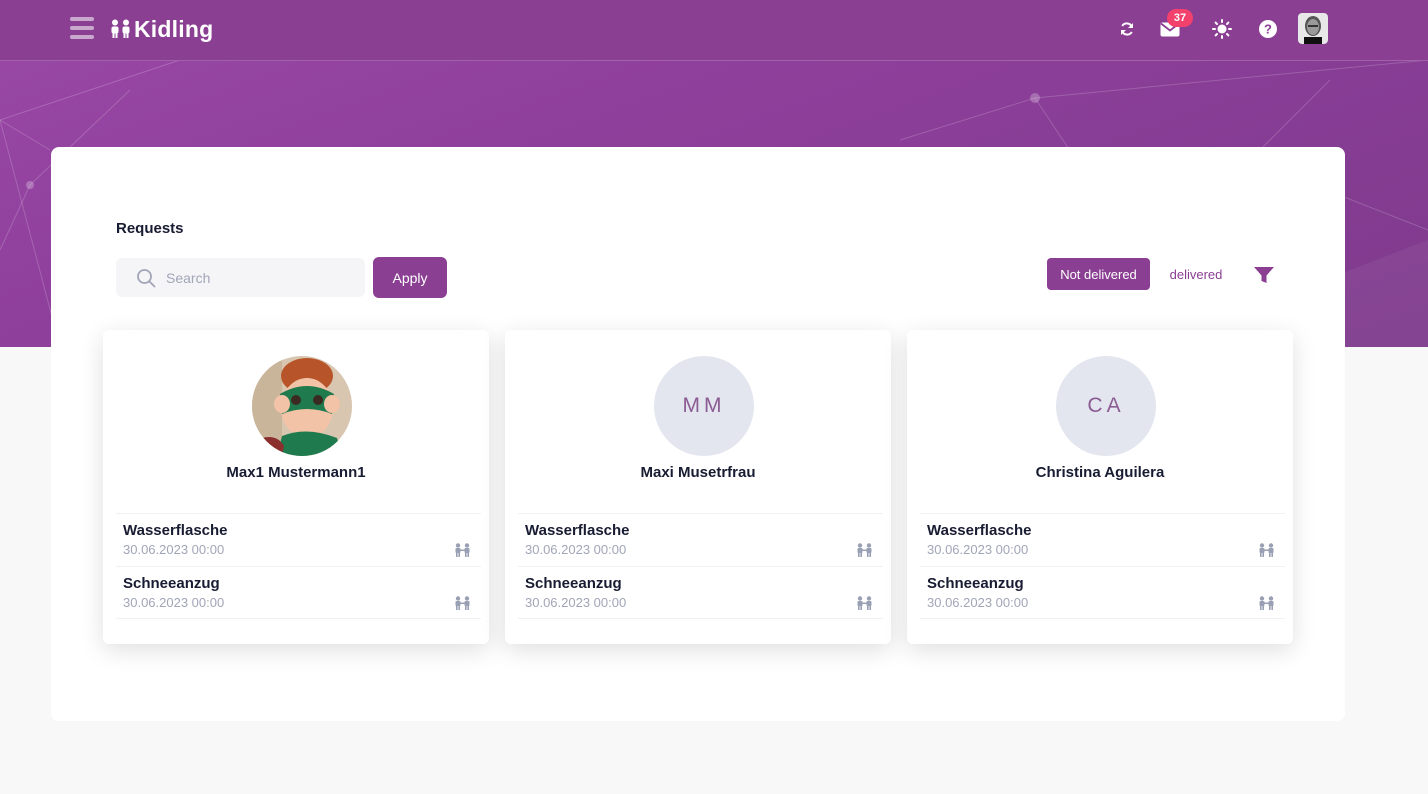  Describe the element at coordinates (120, 28) in the screenshot. I see `kidling-logo-icon` at that location.